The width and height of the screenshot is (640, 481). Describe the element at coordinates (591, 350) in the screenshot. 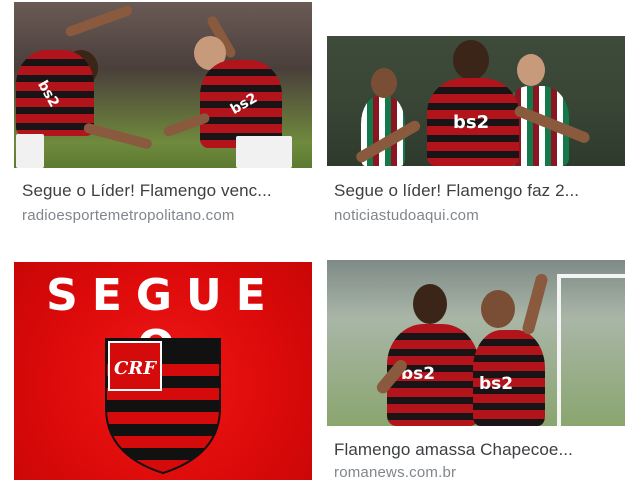

I see `goal-post` at that location.